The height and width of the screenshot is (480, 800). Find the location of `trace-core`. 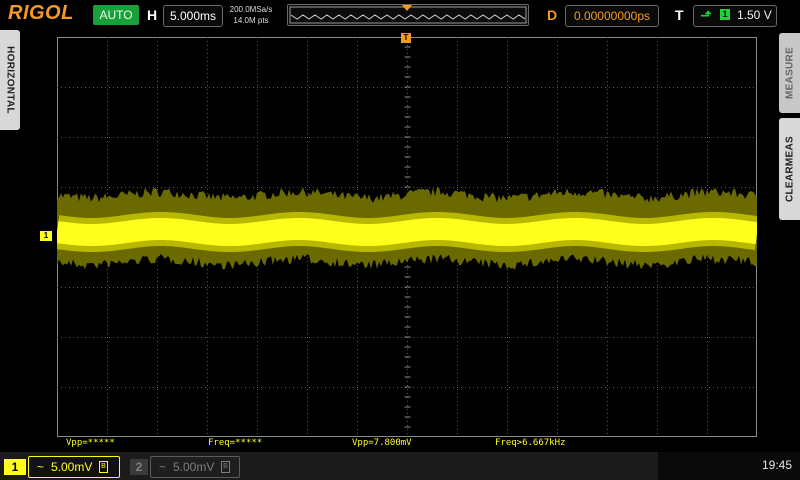

trace-core is located at coordinates (407, 231).